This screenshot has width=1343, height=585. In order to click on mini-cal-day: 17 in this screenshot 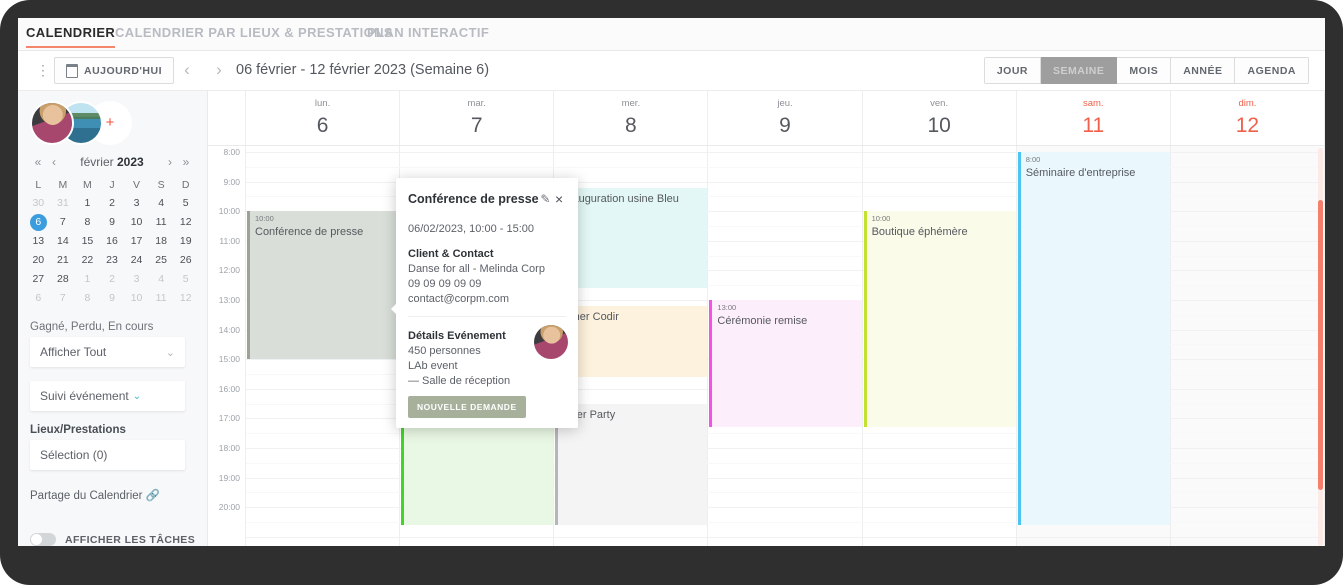, I will do `click(136, 241)`.